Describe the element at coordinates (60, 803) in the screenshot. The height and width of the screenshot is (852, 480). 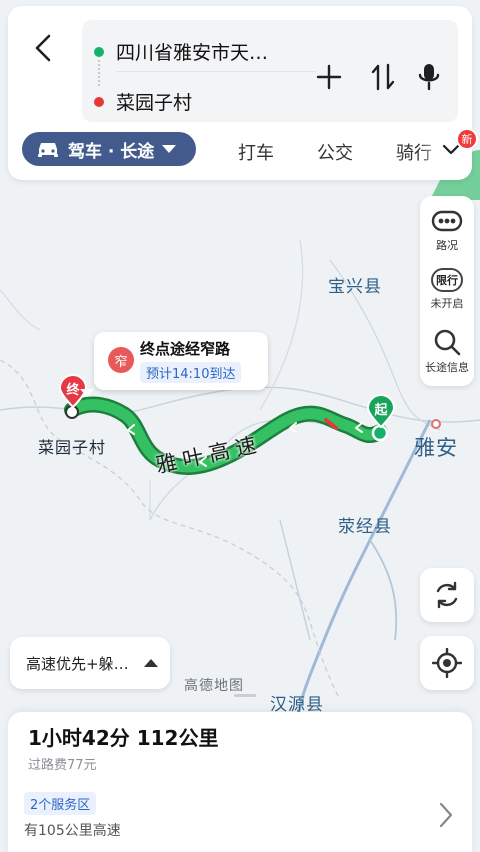
I see `service-area-badge: 2个服务区` at that location.